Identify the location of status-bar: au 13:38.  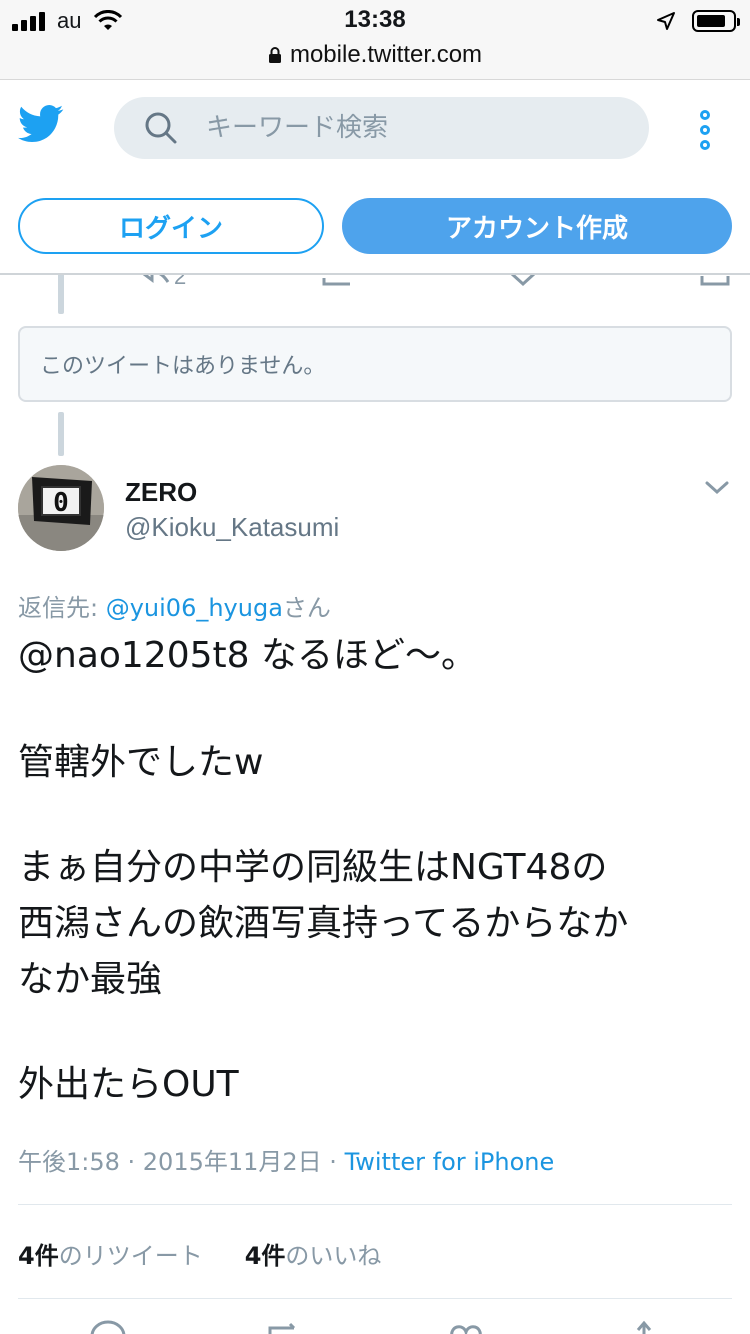
(375, 20).